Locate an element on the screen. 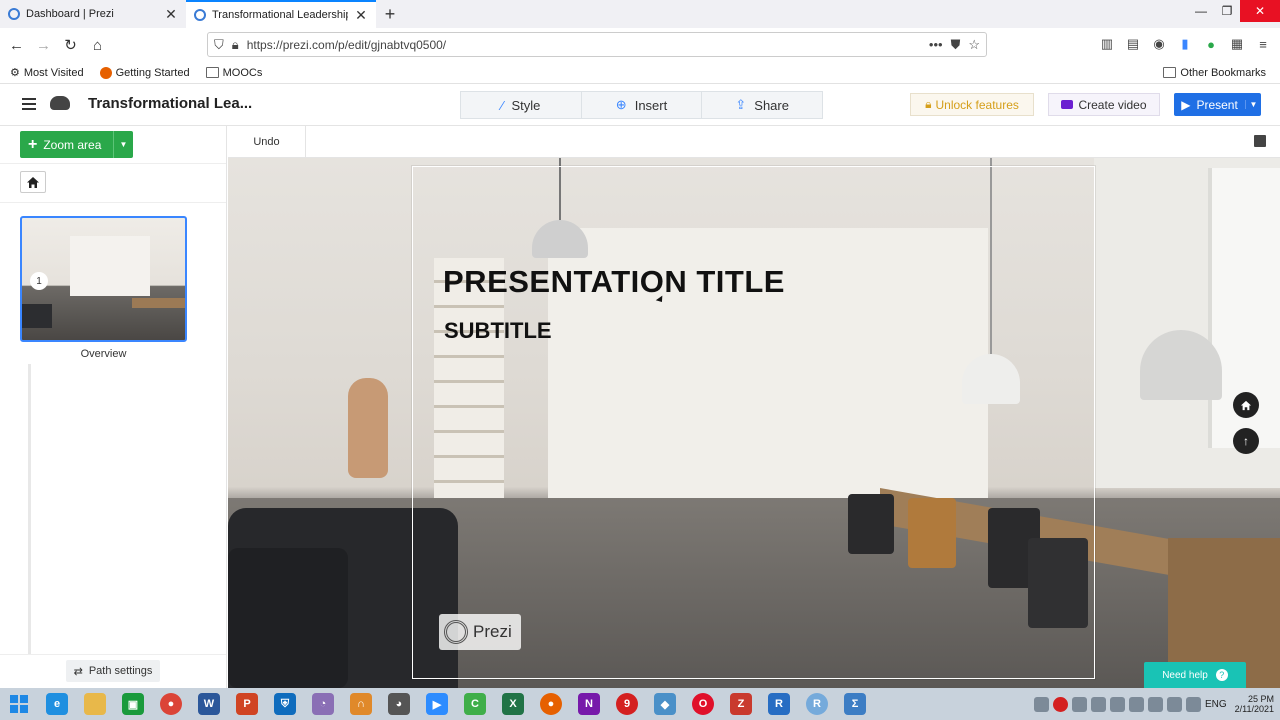 The height and width of the screenshot is (720, 1280). folder-icon is located at coordinates (95, 704).